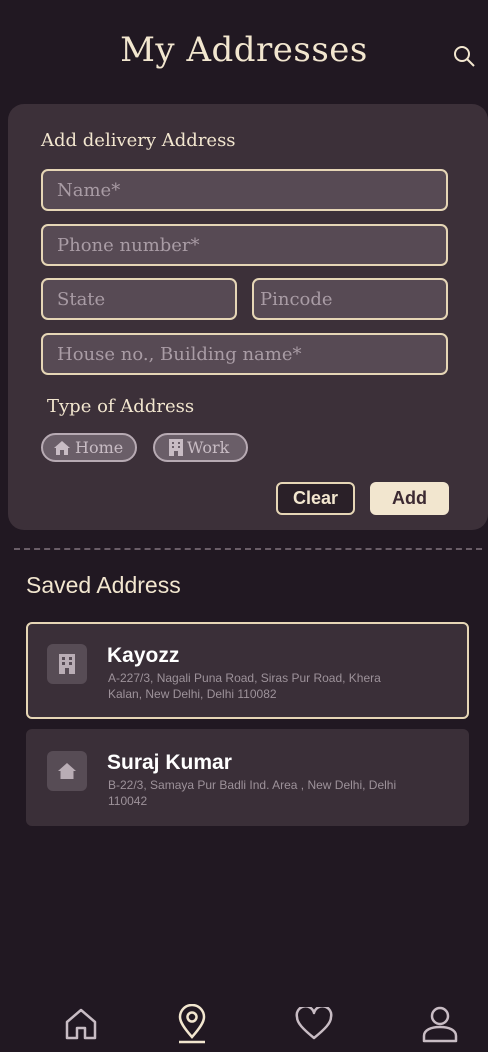 The width and height of the screenshot is (488, 1052). I want to click on address-name: Suraj Kumar, so click(169, 762).